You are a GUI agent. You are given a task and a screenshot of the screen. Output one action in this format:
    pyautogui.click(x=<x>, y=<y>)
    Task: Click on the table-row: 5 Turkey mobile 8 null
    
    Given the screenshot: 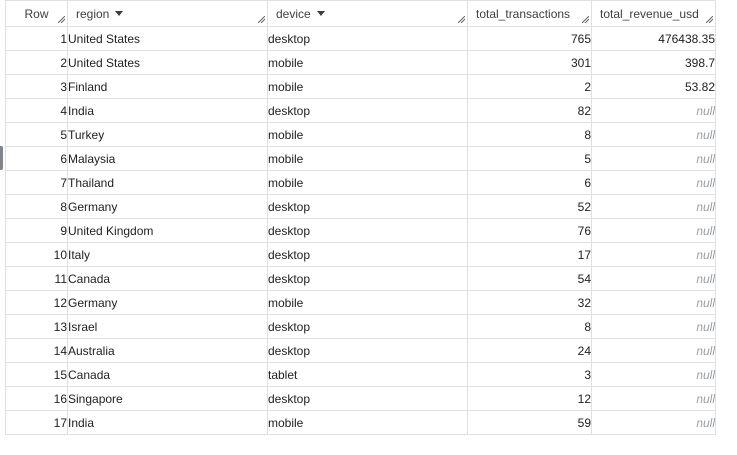 What is the action you would take?
    pyautogui.click(x=360, y=134)
    